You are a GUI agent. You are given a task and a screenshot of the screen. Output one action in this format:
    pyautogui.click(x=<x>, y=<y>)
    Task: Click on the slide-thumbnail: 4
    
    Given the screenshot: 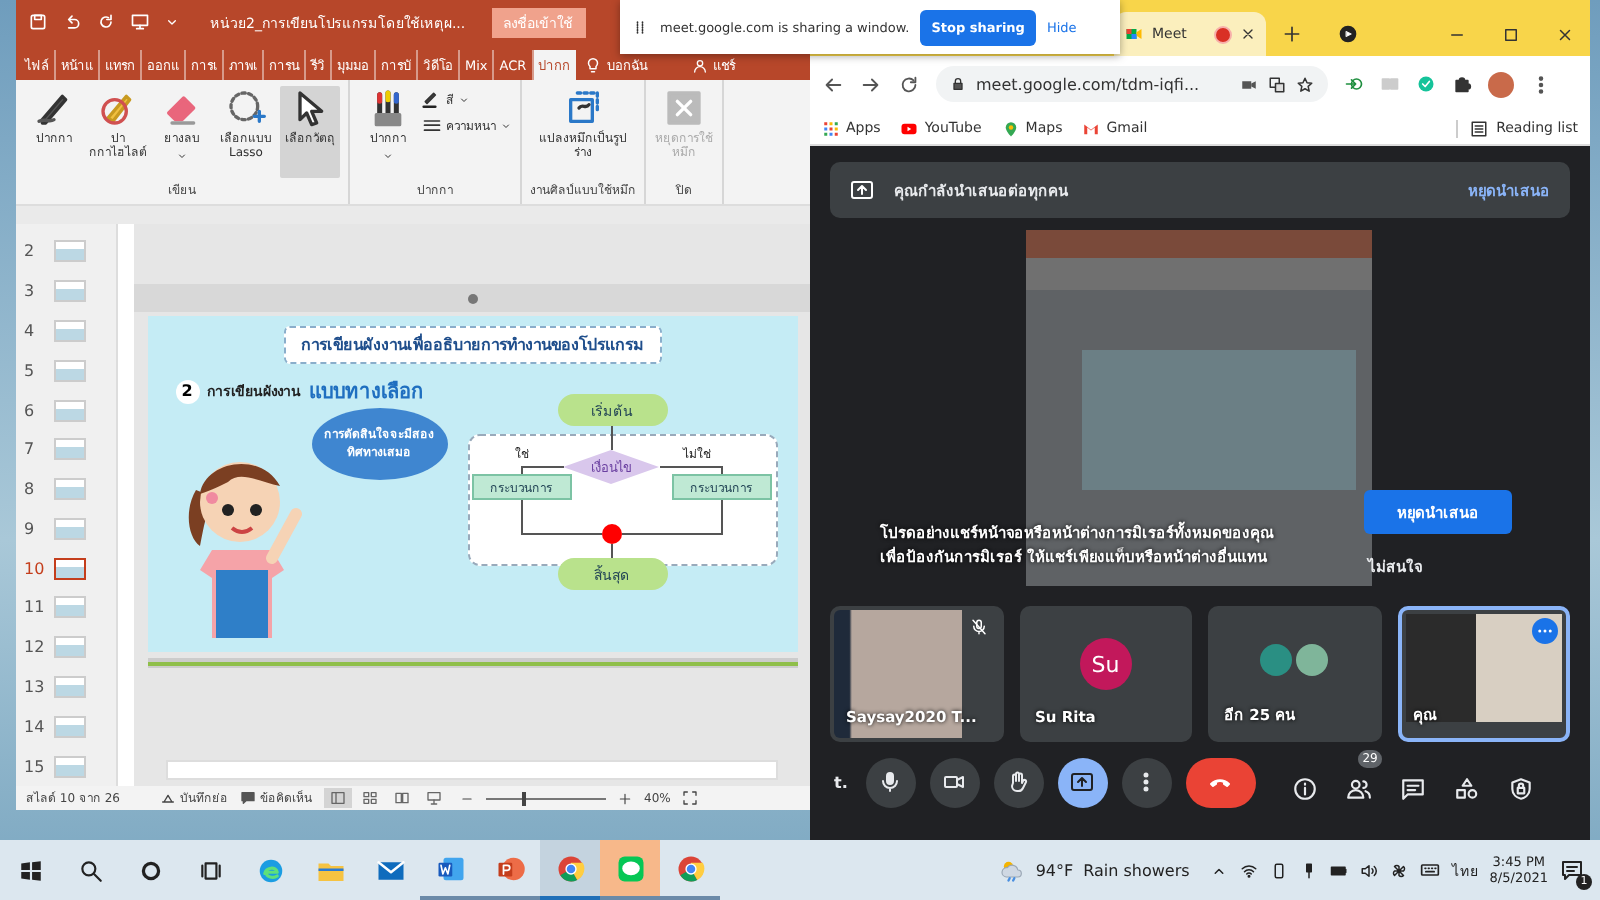 What is the action you would take?
    pyautogui.click(x=66, y=331)
    